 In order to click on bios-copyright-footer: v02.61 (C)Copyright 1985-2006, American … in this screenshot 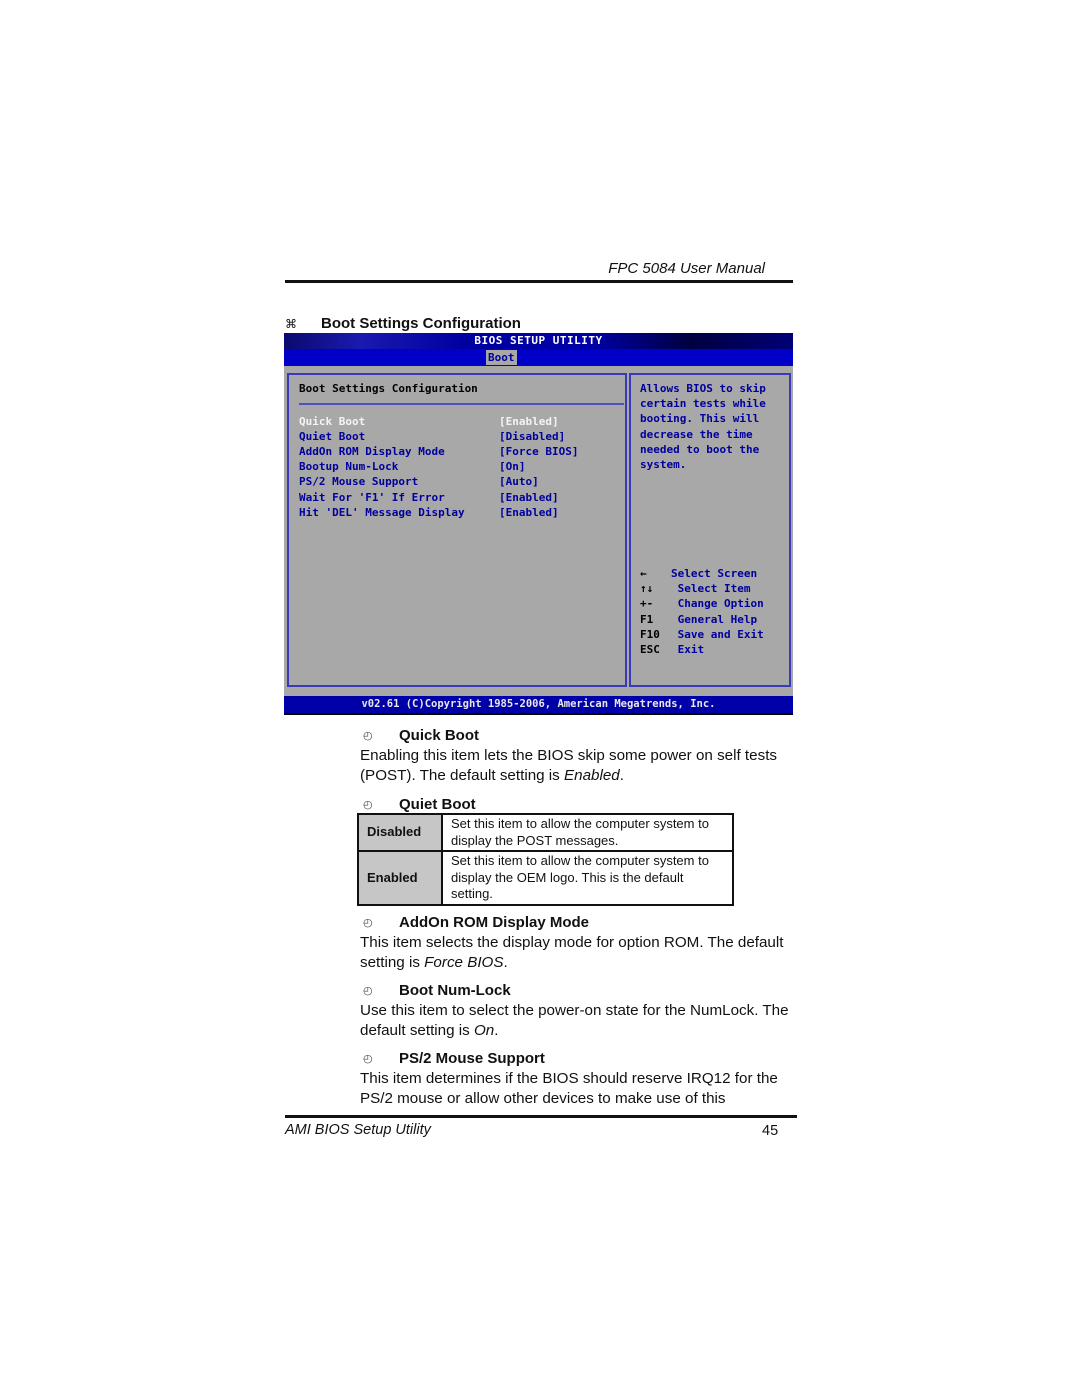, I will do `click(538, 704)`.